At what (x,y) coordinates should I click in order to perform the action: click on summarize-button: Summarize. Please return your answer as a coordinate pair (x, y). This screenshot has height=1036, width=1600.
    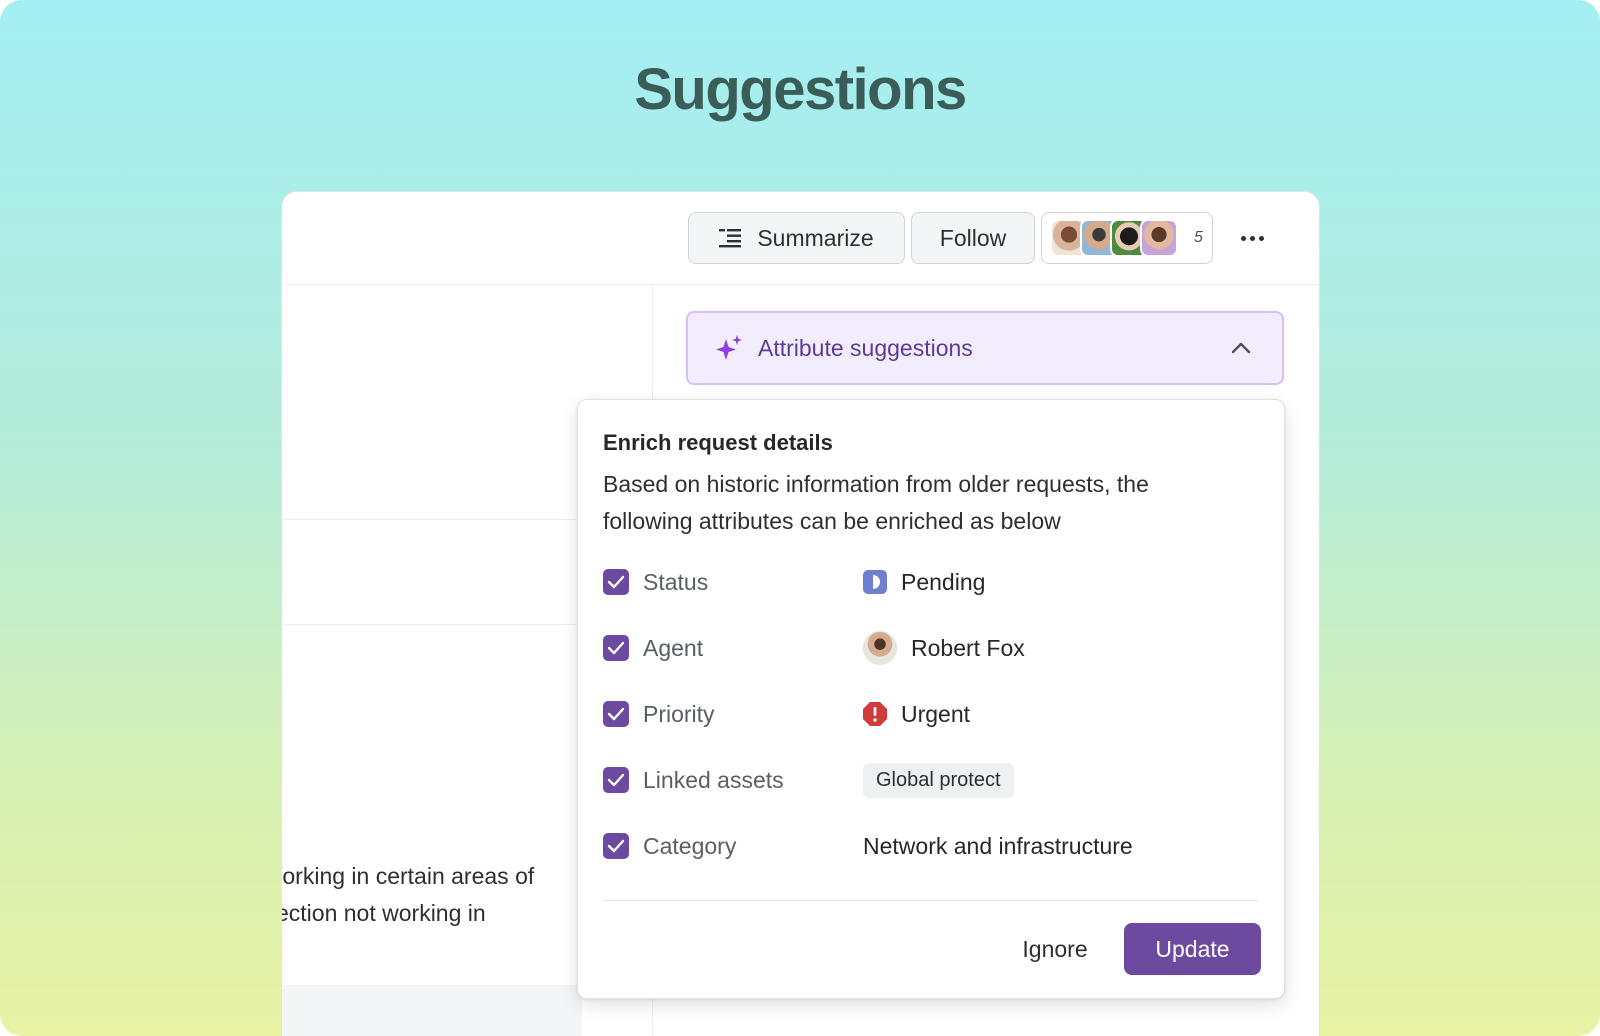
    Looking at the image, I should click on (796, 238).